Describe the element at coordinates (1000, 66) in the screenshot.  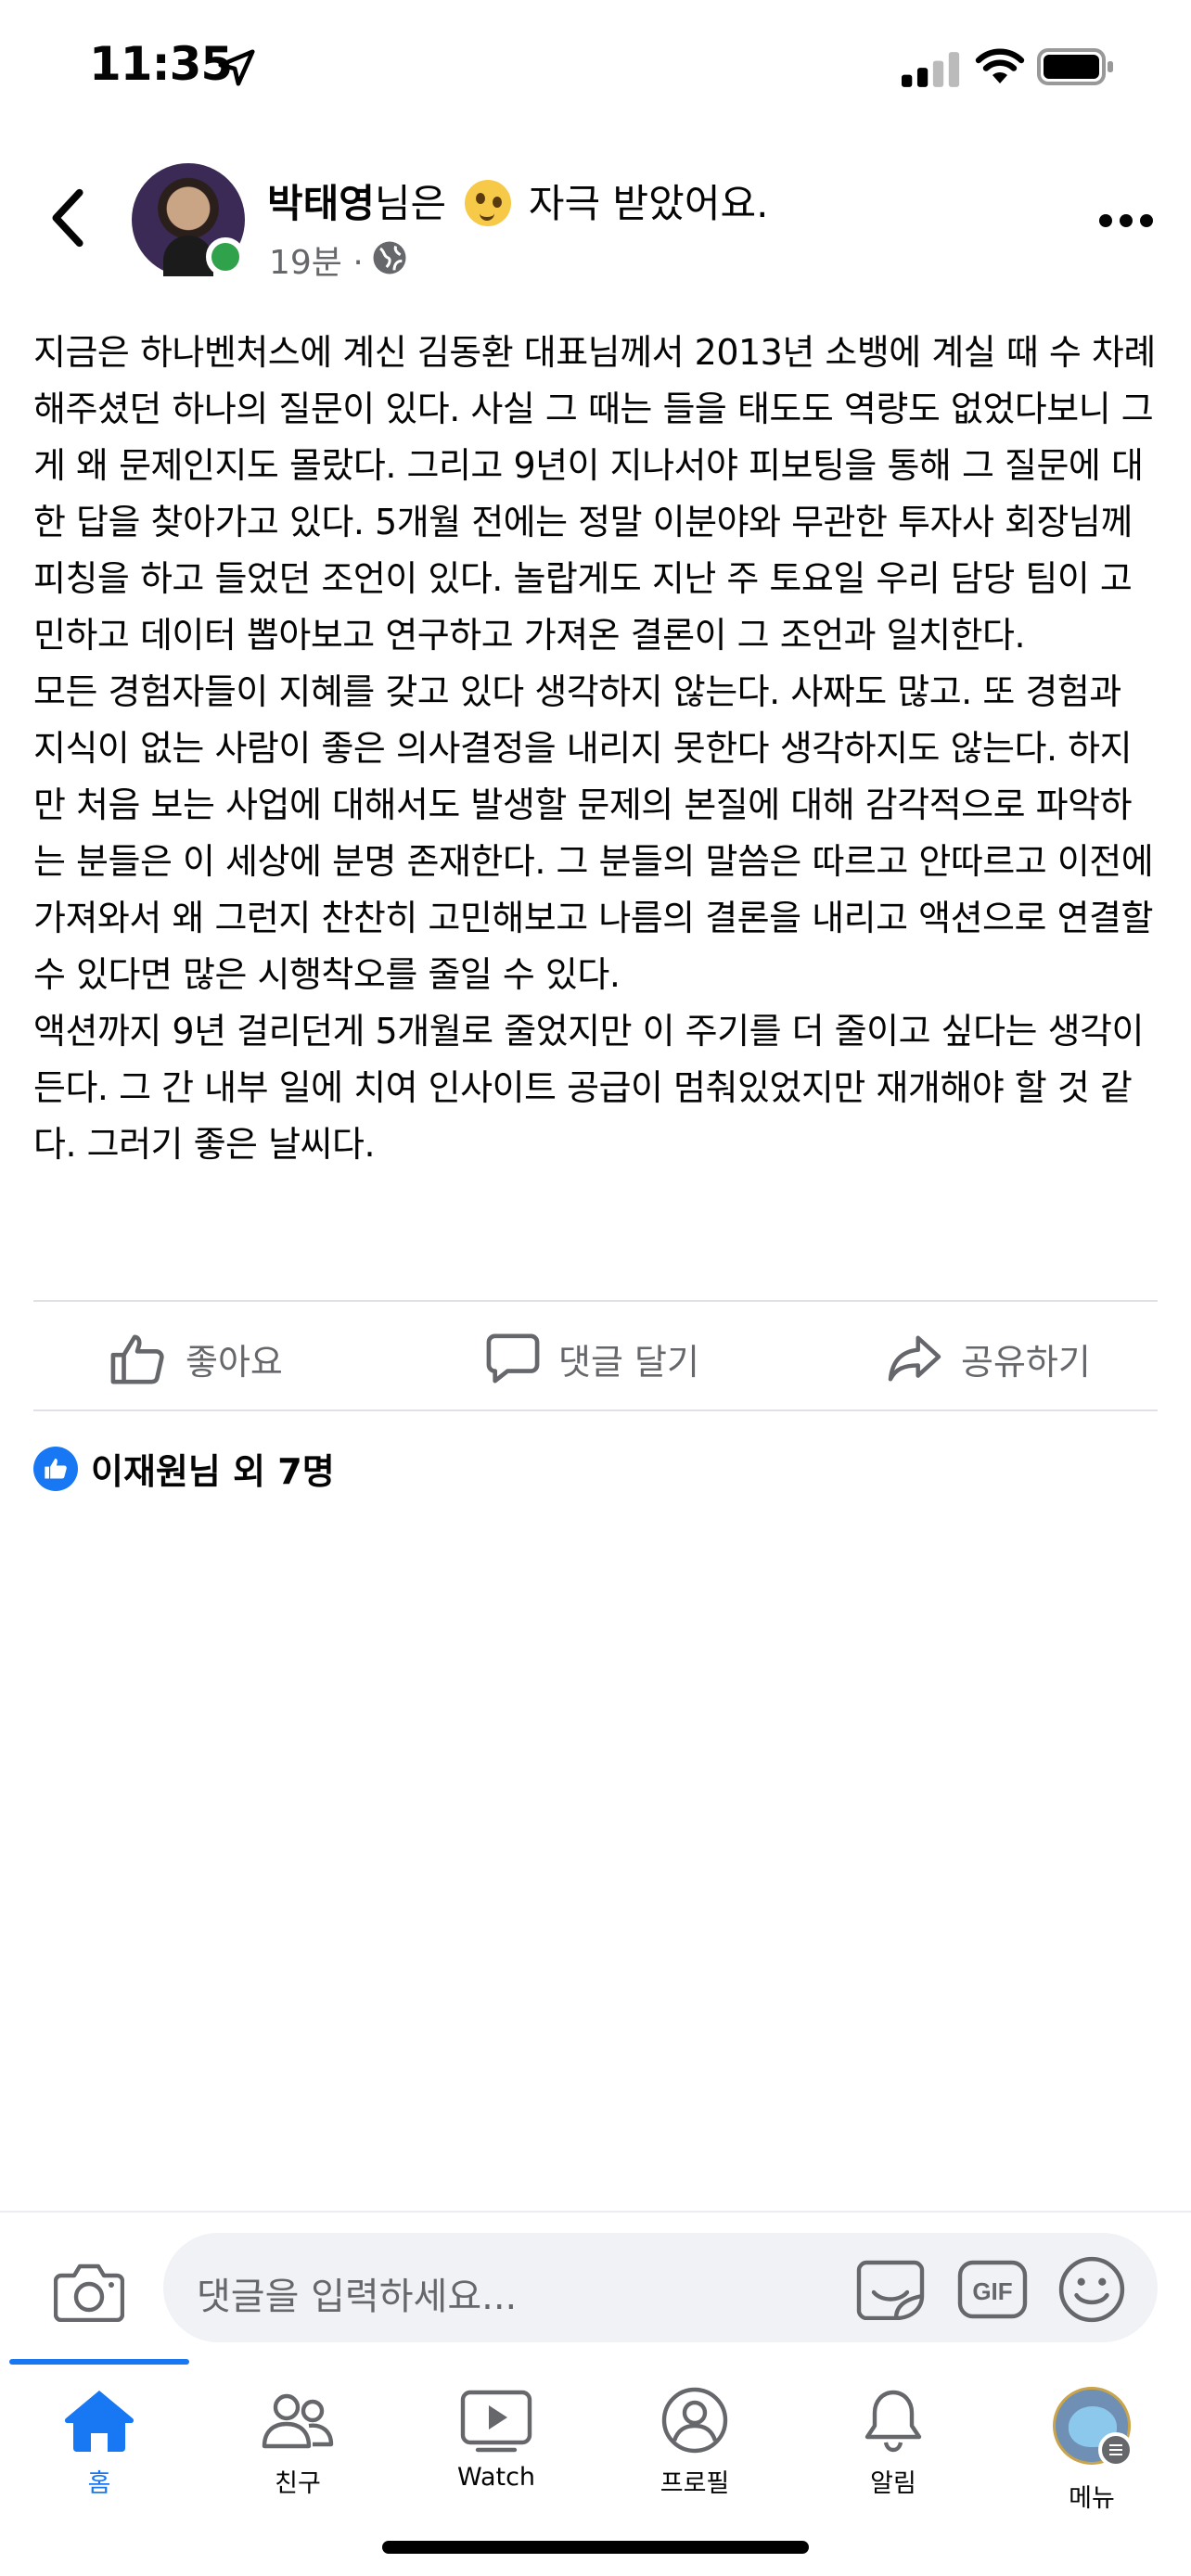
I see `wifi-icon` at that location.